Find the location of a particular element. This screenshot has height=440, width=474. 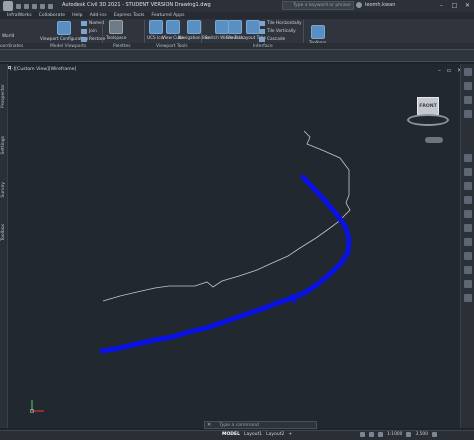

add-layout-icon: + is located at coordinates (290, 434).